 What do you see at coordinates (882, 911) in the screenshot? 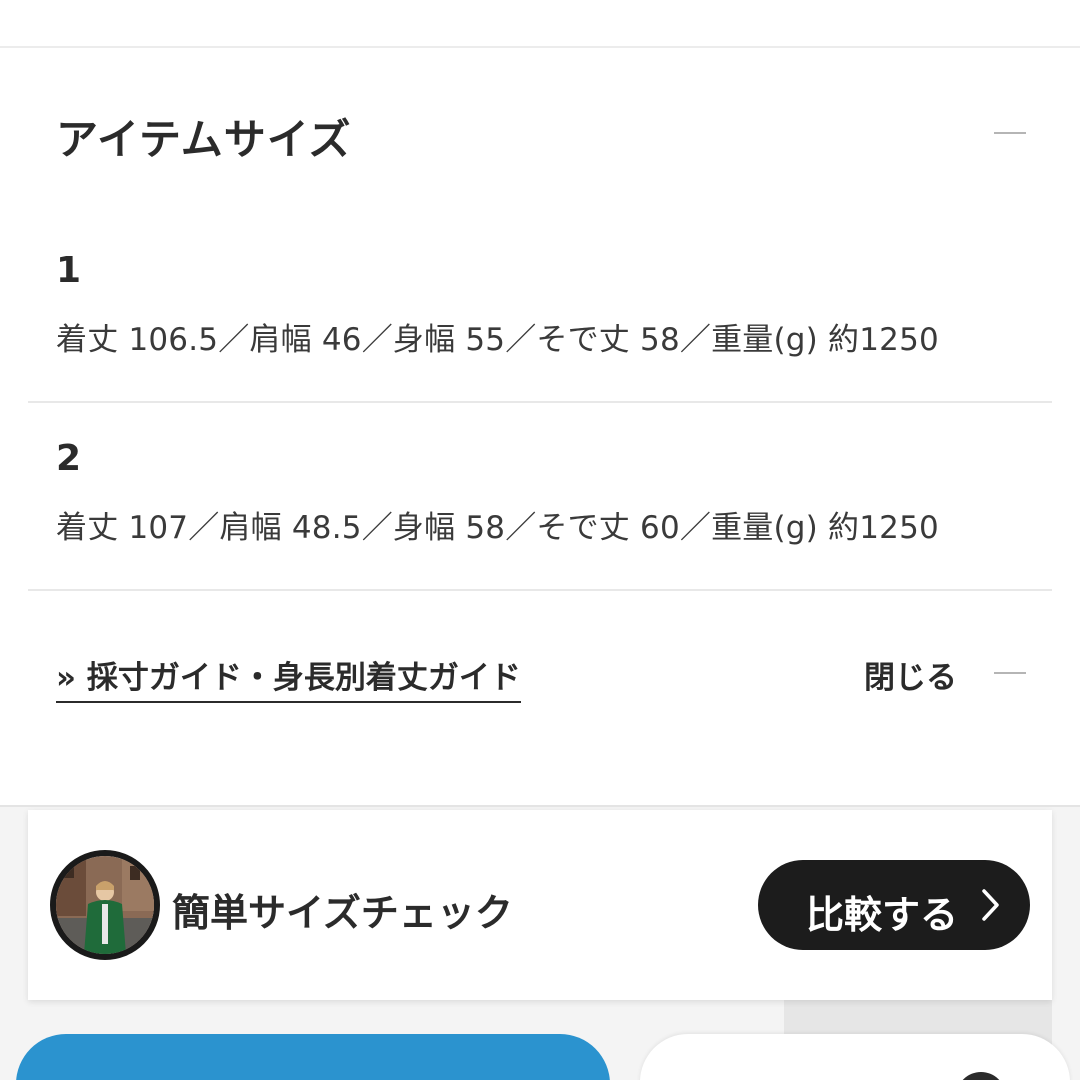
I see `compare-label: 比較する` at bounding box center [882, 911].